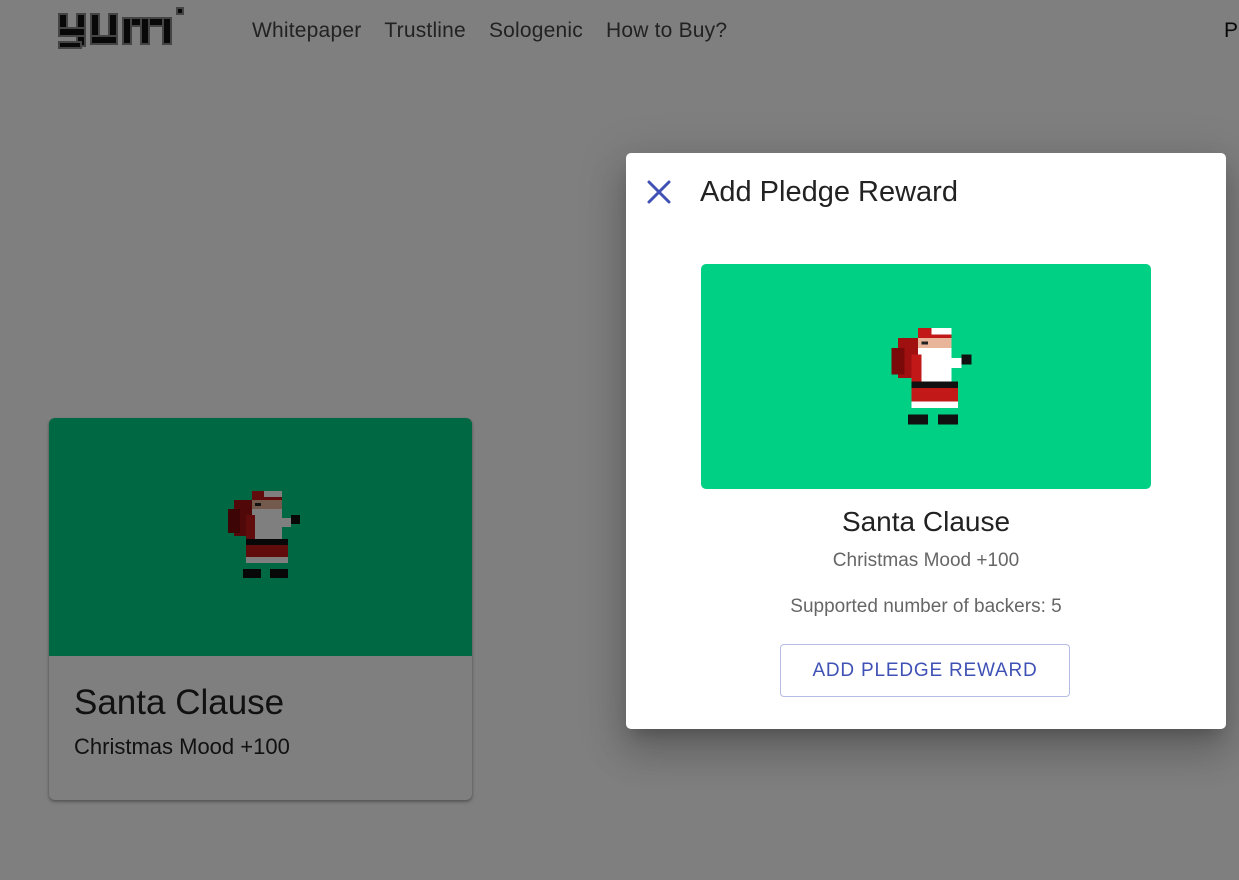 The image size is (1239, 880). I want to click on add-pledge-reward-button: ADD PLEDGE REWARD, so click(925, 670).